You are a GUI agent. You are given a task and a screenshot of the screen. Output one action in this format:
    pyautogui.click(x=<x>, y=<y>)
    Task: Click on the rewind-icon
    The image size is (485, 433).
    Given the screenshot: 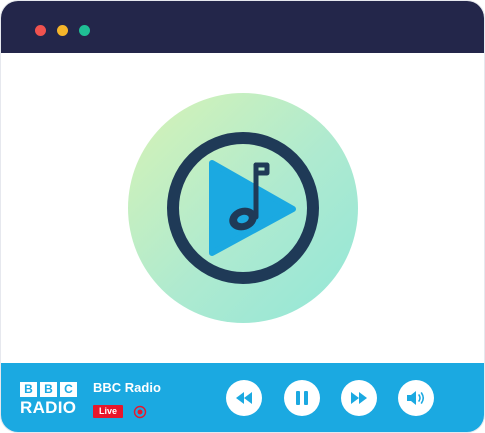 What is the action you would take?
    pyautogui.click(x=244, y=398)
    